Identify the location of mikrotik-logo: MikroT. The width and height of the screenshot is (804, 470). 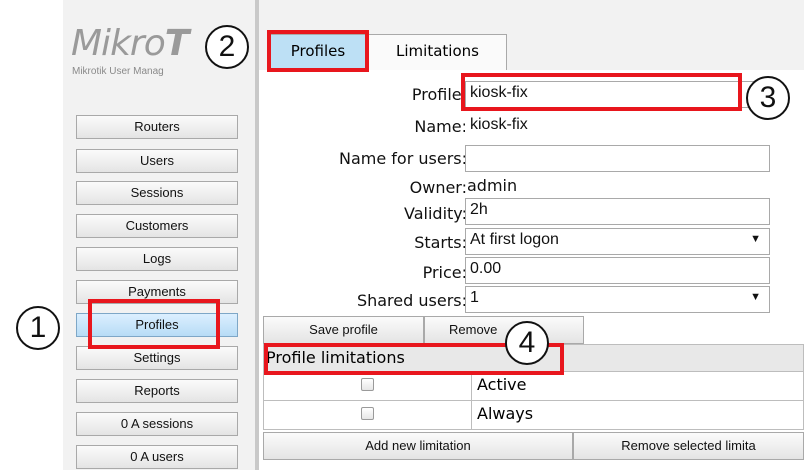
(130, 43).